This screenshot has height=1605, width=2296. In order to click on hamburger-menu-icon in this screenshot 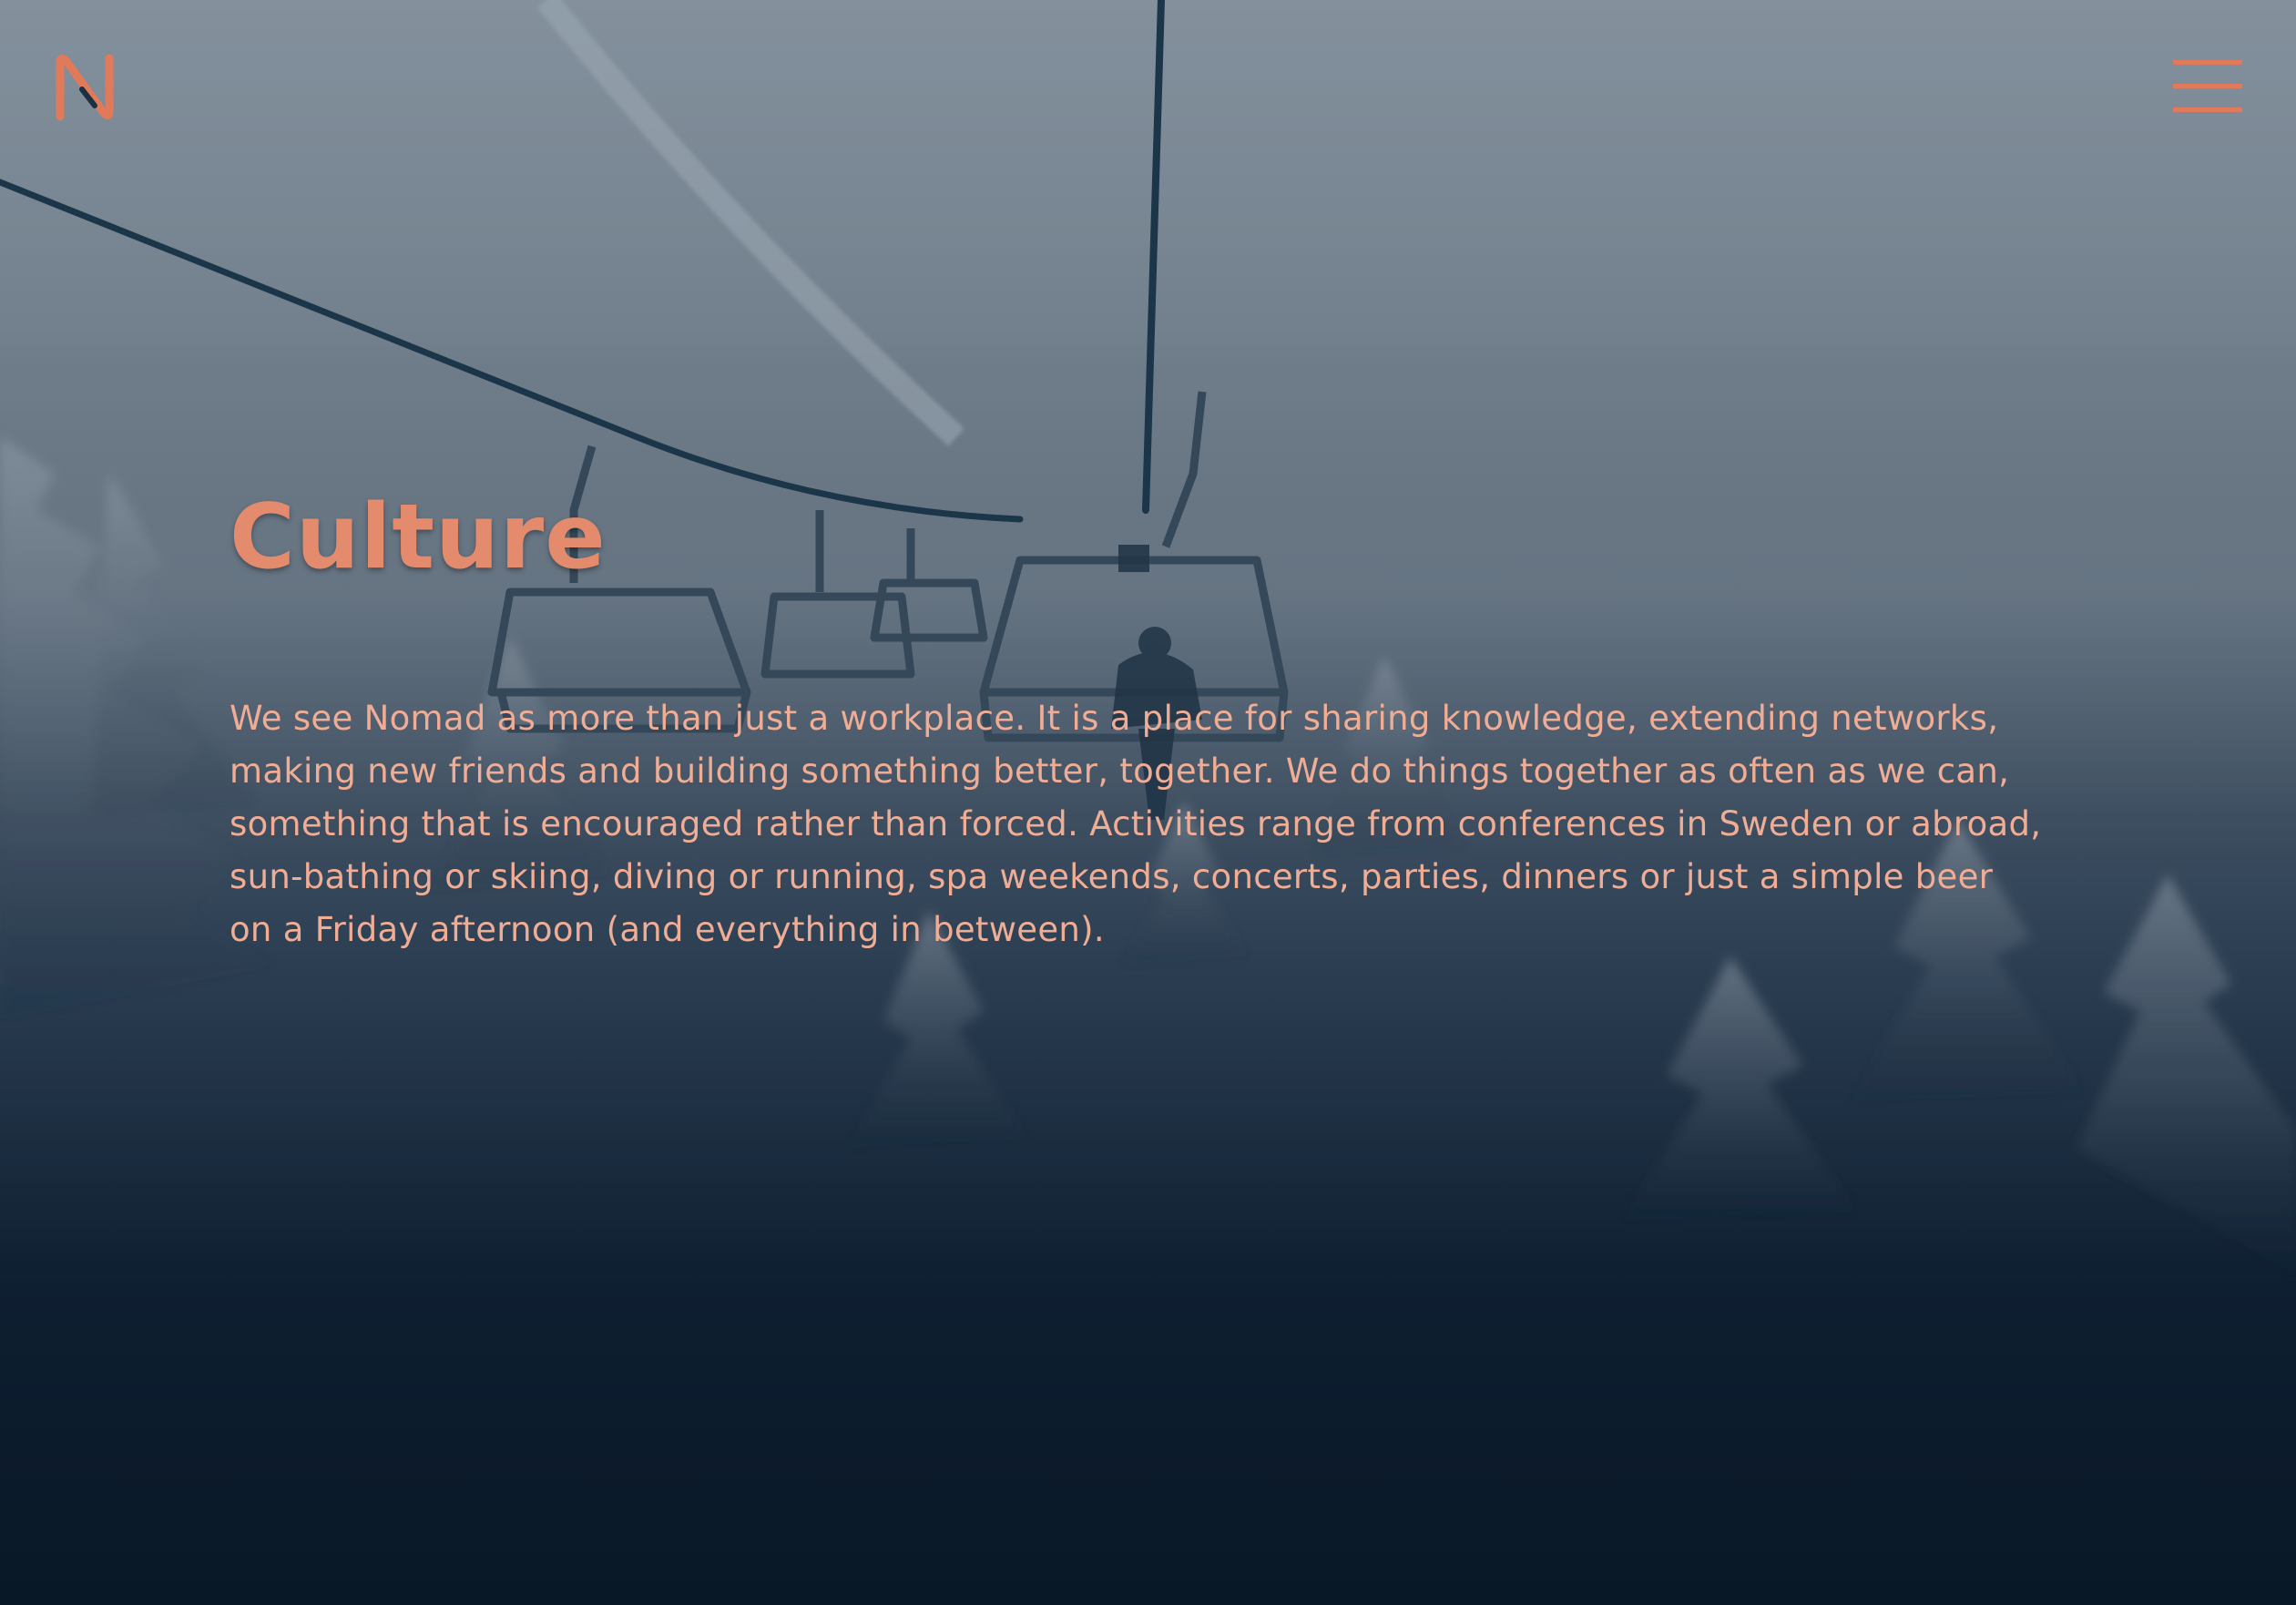, I will do `click(2207, 86)`.